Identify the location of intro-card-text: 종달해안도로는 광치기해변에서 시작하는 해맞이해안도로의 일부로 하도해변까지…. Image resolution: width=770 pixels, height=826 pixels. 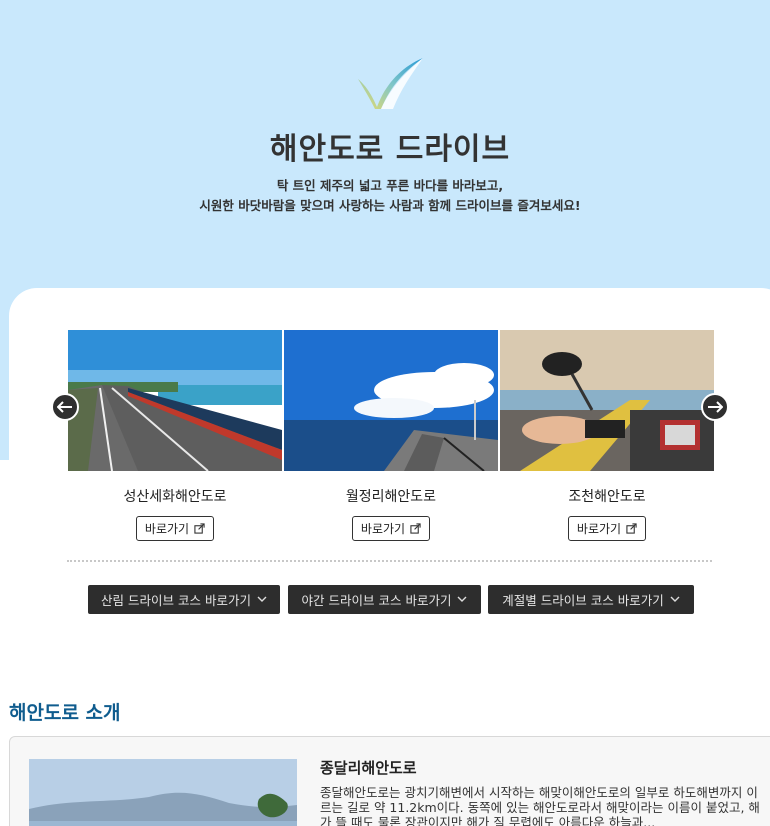
(540, 805).